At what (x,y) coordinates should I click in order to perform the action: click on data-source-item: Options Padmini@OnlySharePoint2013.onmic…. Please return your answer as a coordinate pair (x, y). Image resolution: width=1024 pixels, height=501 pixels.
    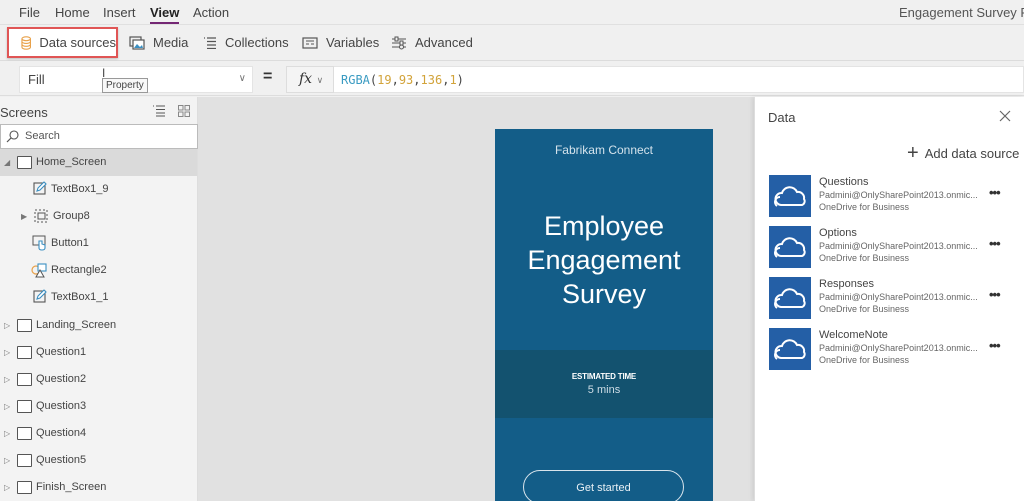
    Looking at the image, I should click on (894, 247).